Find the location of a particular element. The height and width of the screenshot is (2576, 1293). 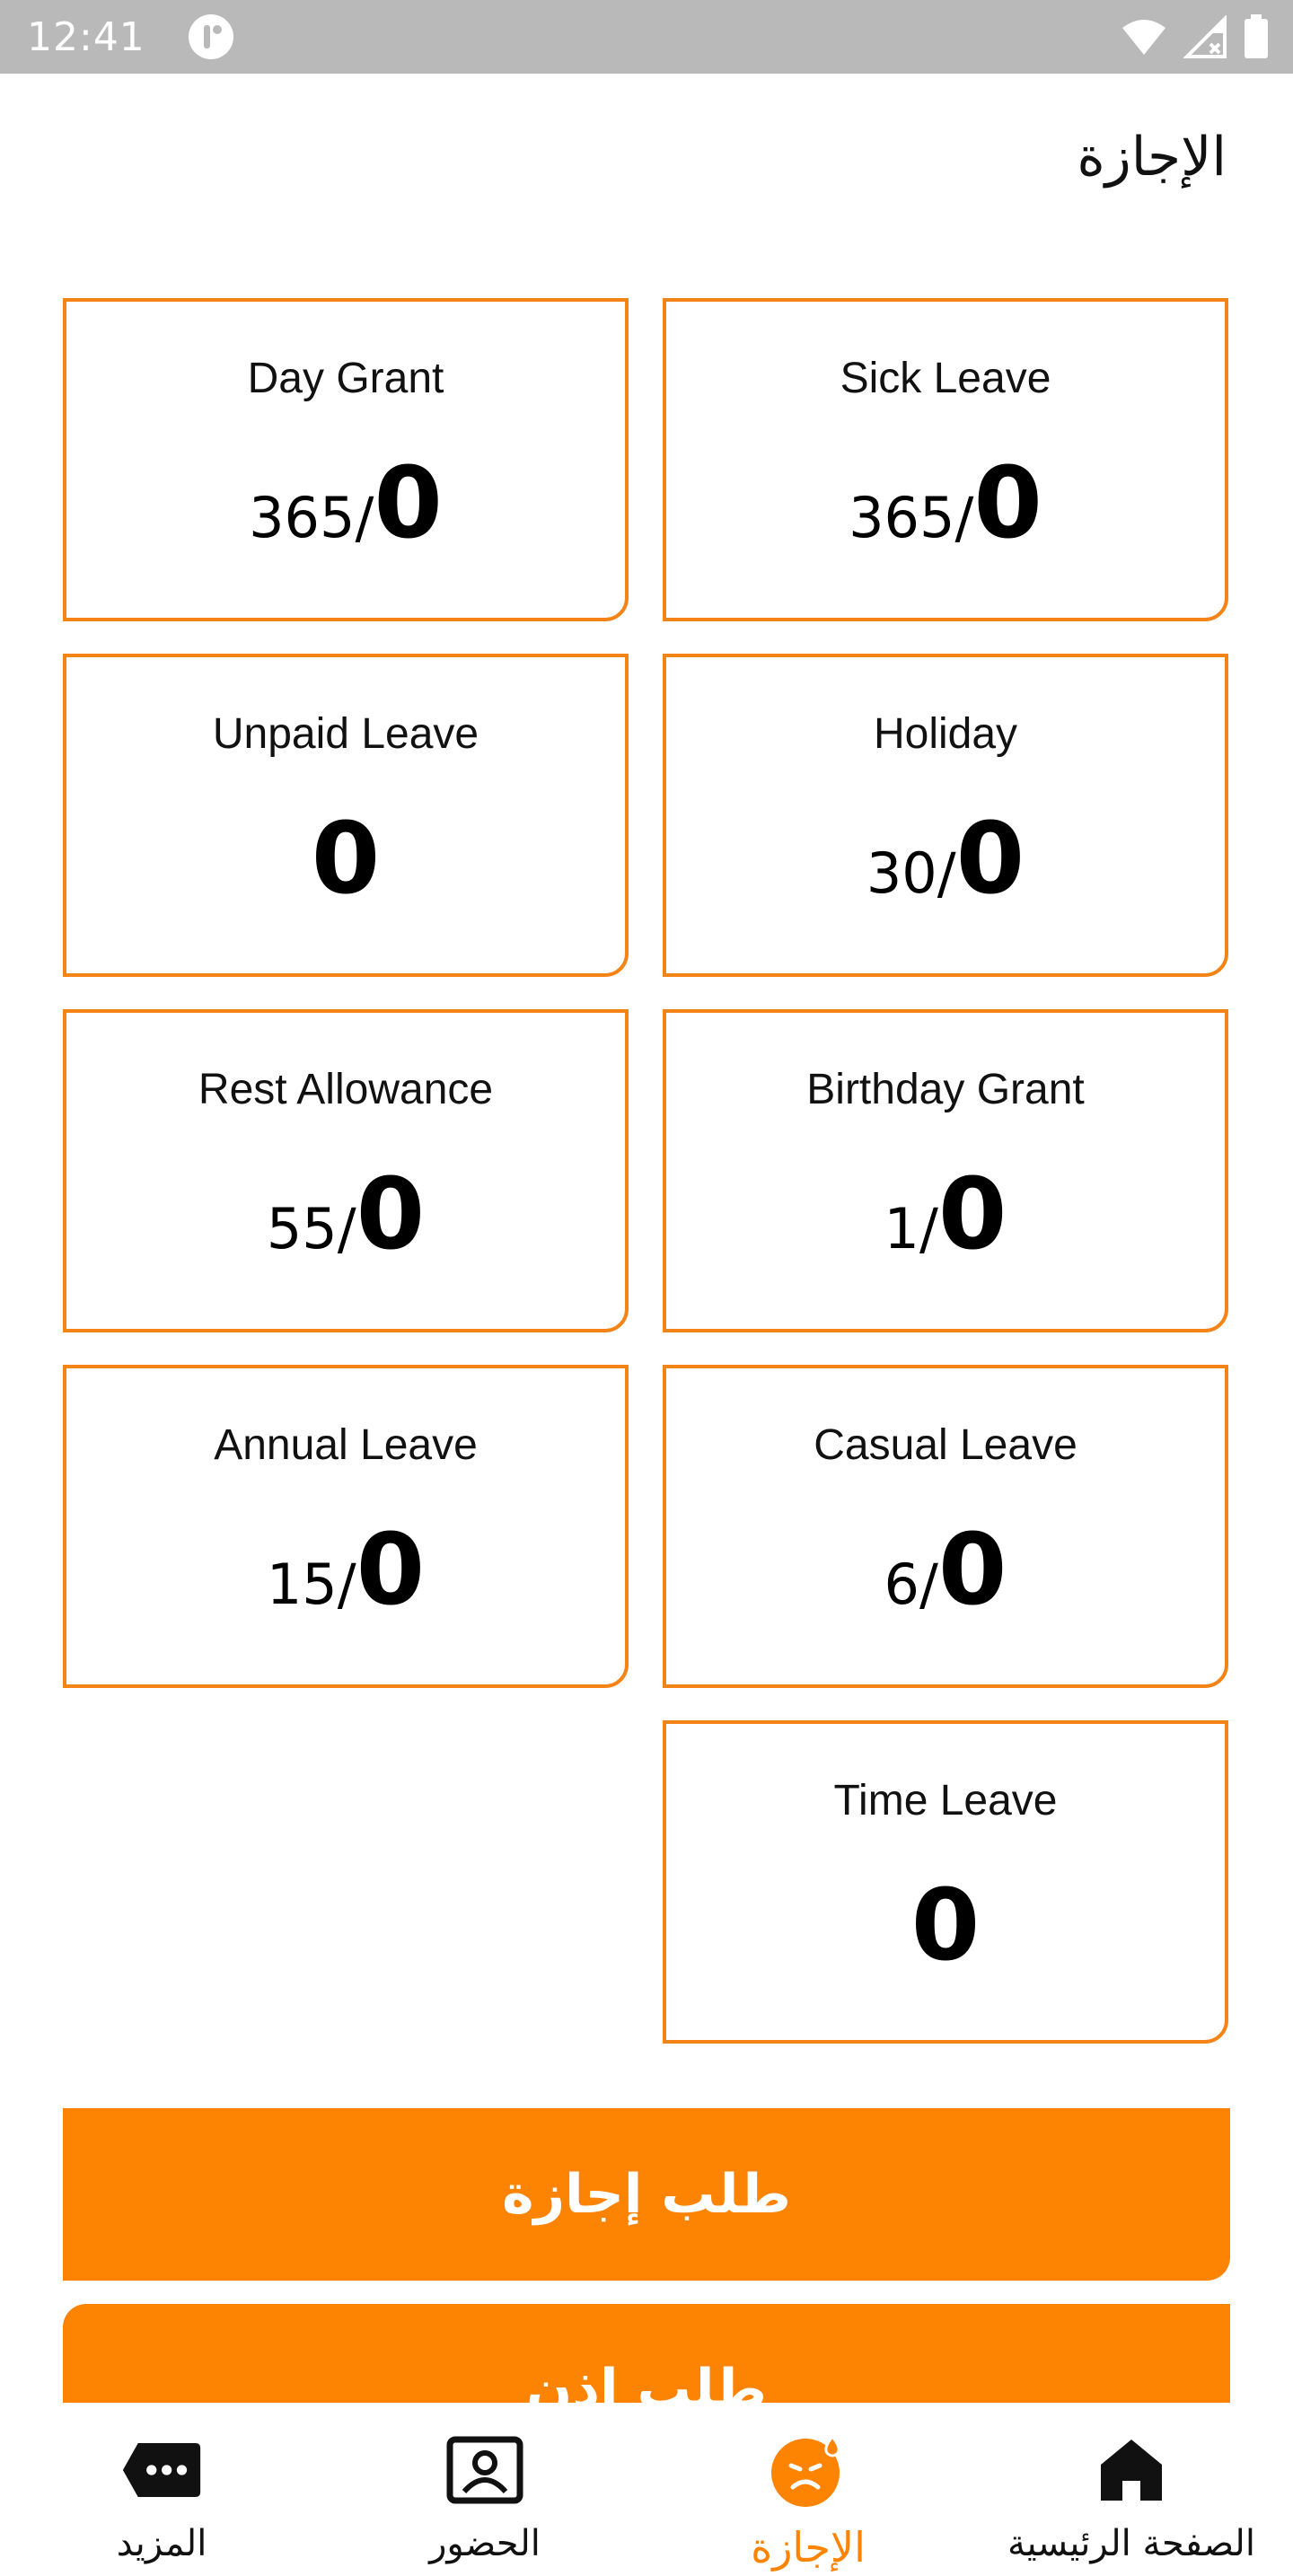

leave-card-title: Annual Leave is located at coordinates (346, 1445).